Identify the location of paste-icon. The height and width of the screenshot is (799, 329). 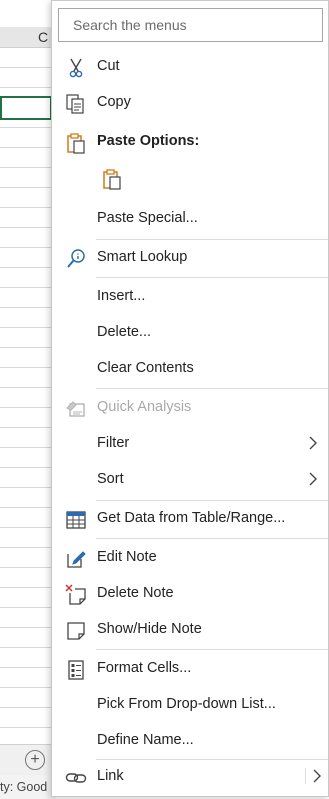
(112, 179).